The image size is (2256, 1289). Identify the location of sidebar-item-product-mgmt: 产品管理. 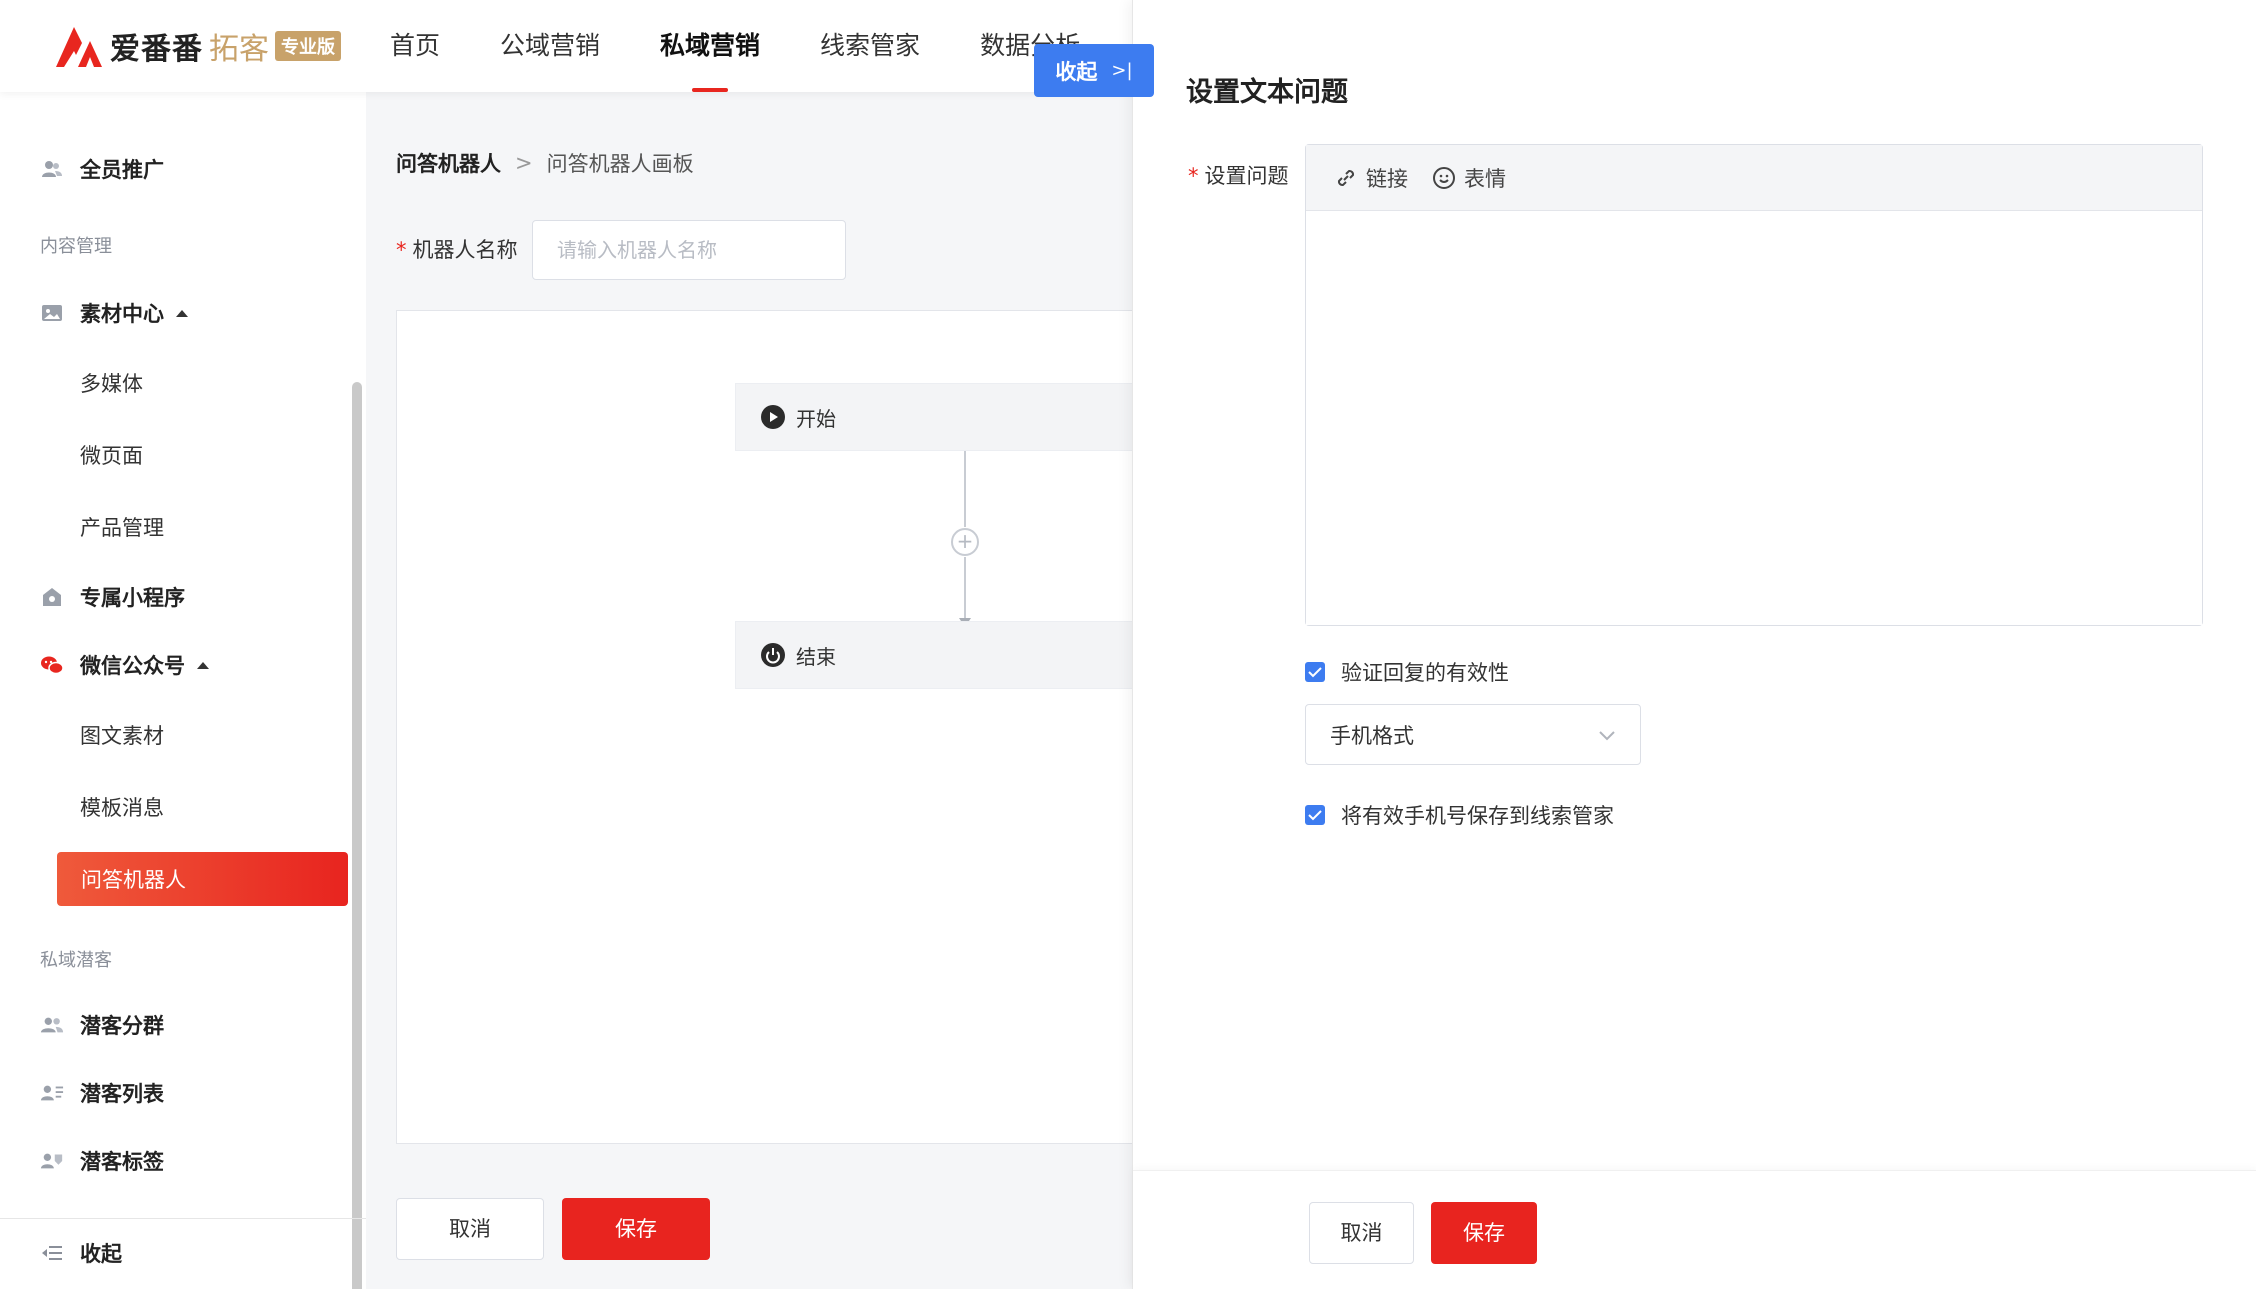
(122, 527).